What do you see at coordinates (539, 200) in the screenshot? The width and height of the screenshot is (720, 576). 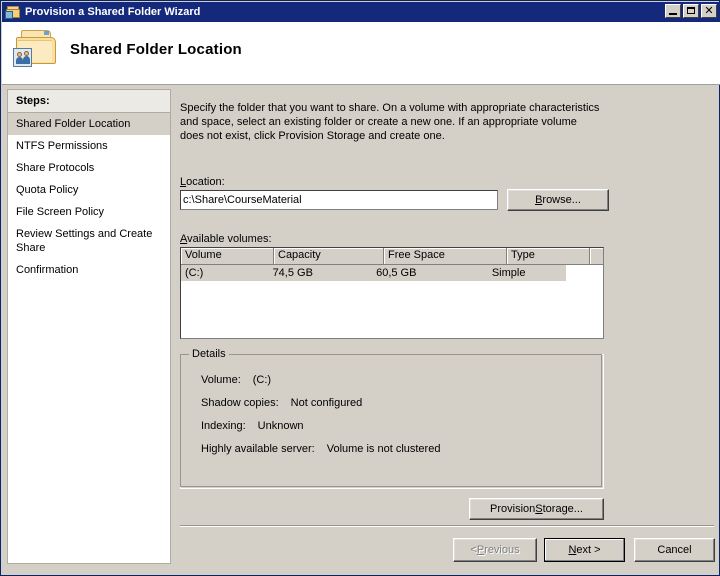 I see `browse-accel: B` at bounding box center [539, 200].